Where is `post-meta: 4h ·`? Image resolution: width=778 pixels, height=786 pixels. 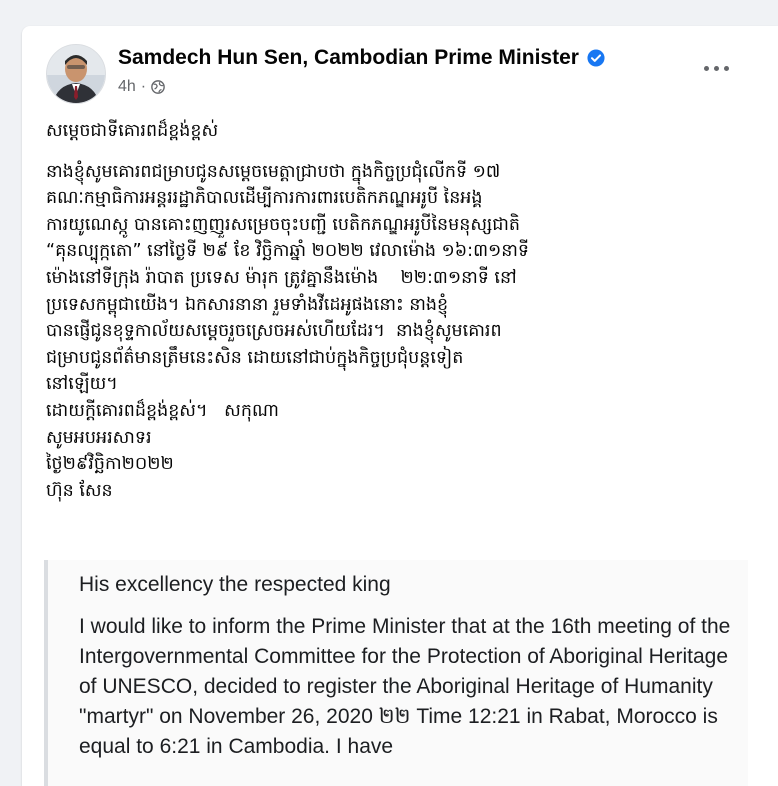
post-meta: 4h · is located at coordinates (141, 87).